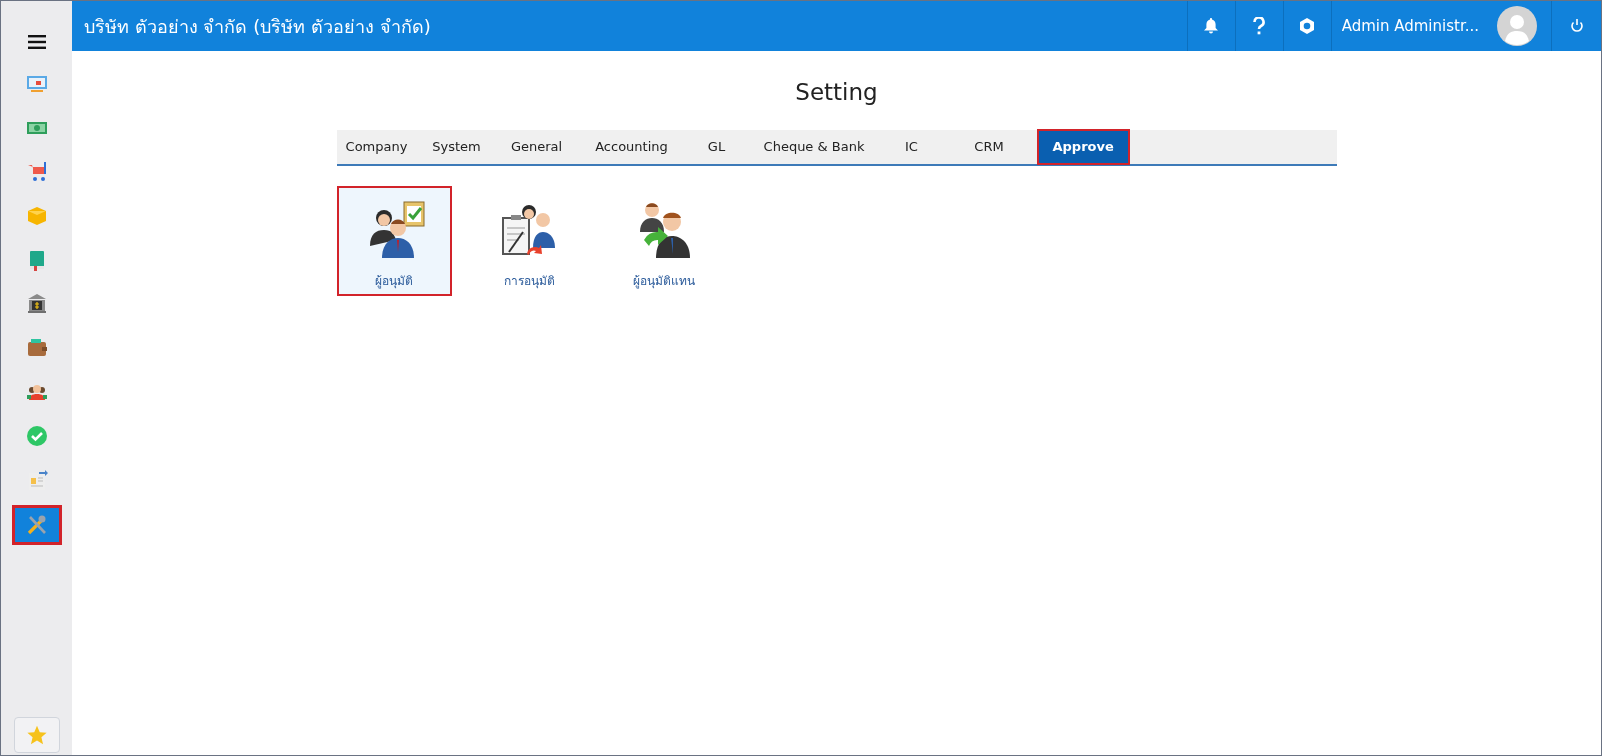 The image size is (1602, 756). What do you see at coordinates (989, 146) in the screenshot?
I see `tab: CRM` at bounding box center [989, 146].